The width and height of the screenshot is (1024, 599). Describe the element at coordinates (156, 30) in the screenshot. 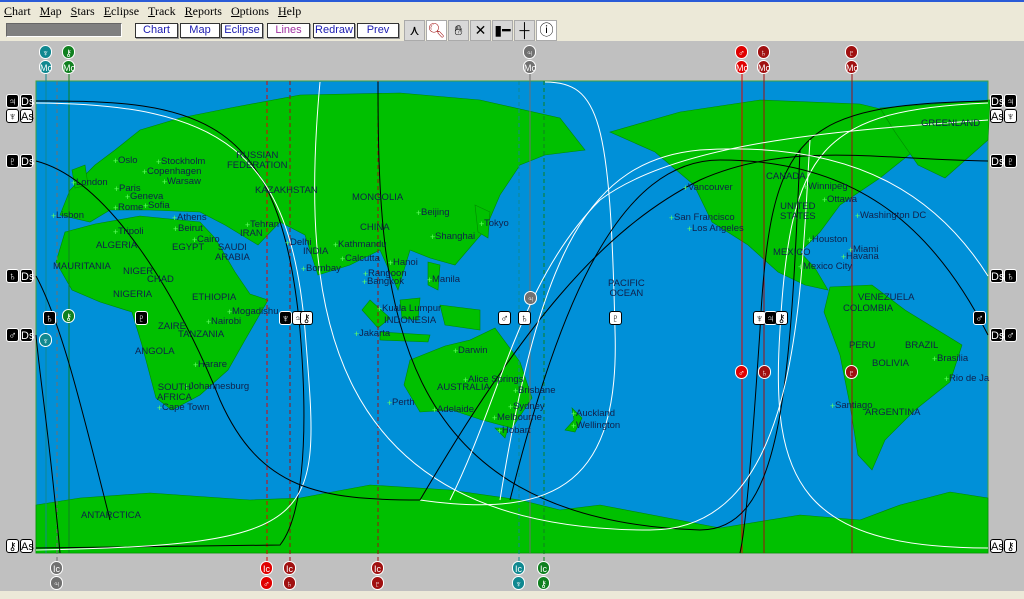

I see `chart-button: Chart` at that location.